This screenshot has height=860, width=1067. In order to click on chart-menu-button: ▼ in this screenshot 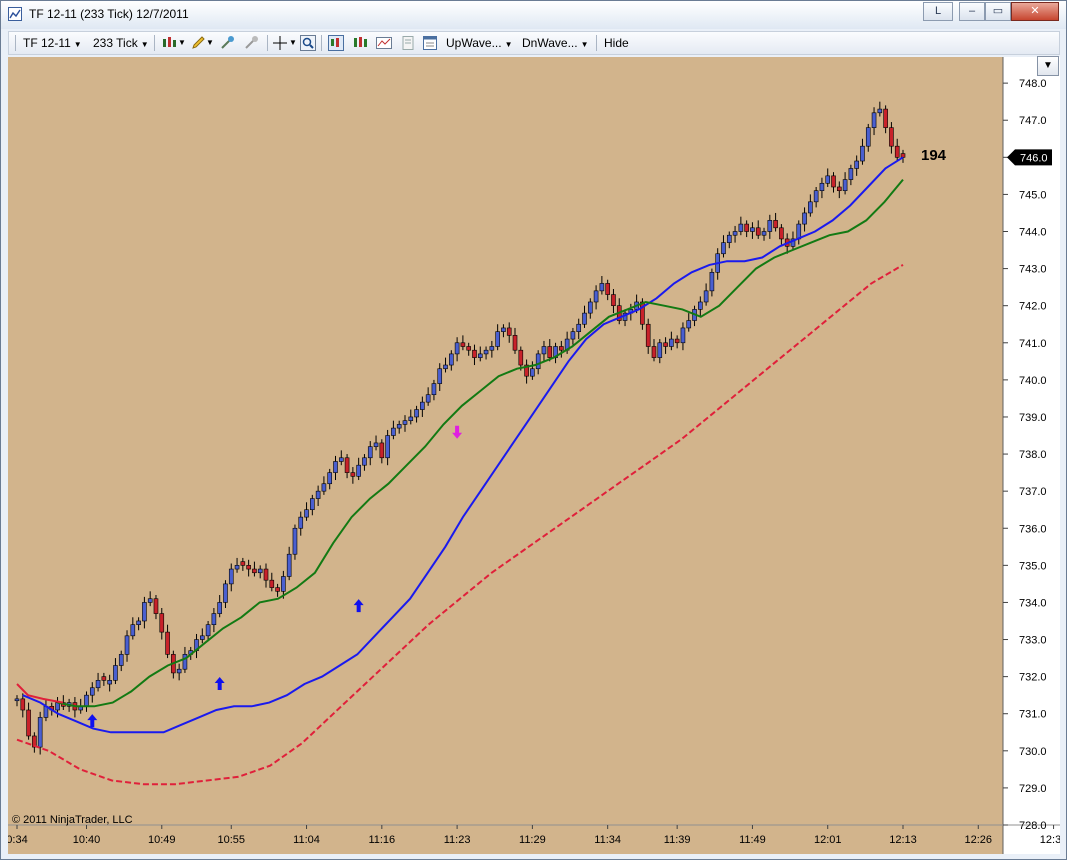, I will do `click(1048, 66)`.